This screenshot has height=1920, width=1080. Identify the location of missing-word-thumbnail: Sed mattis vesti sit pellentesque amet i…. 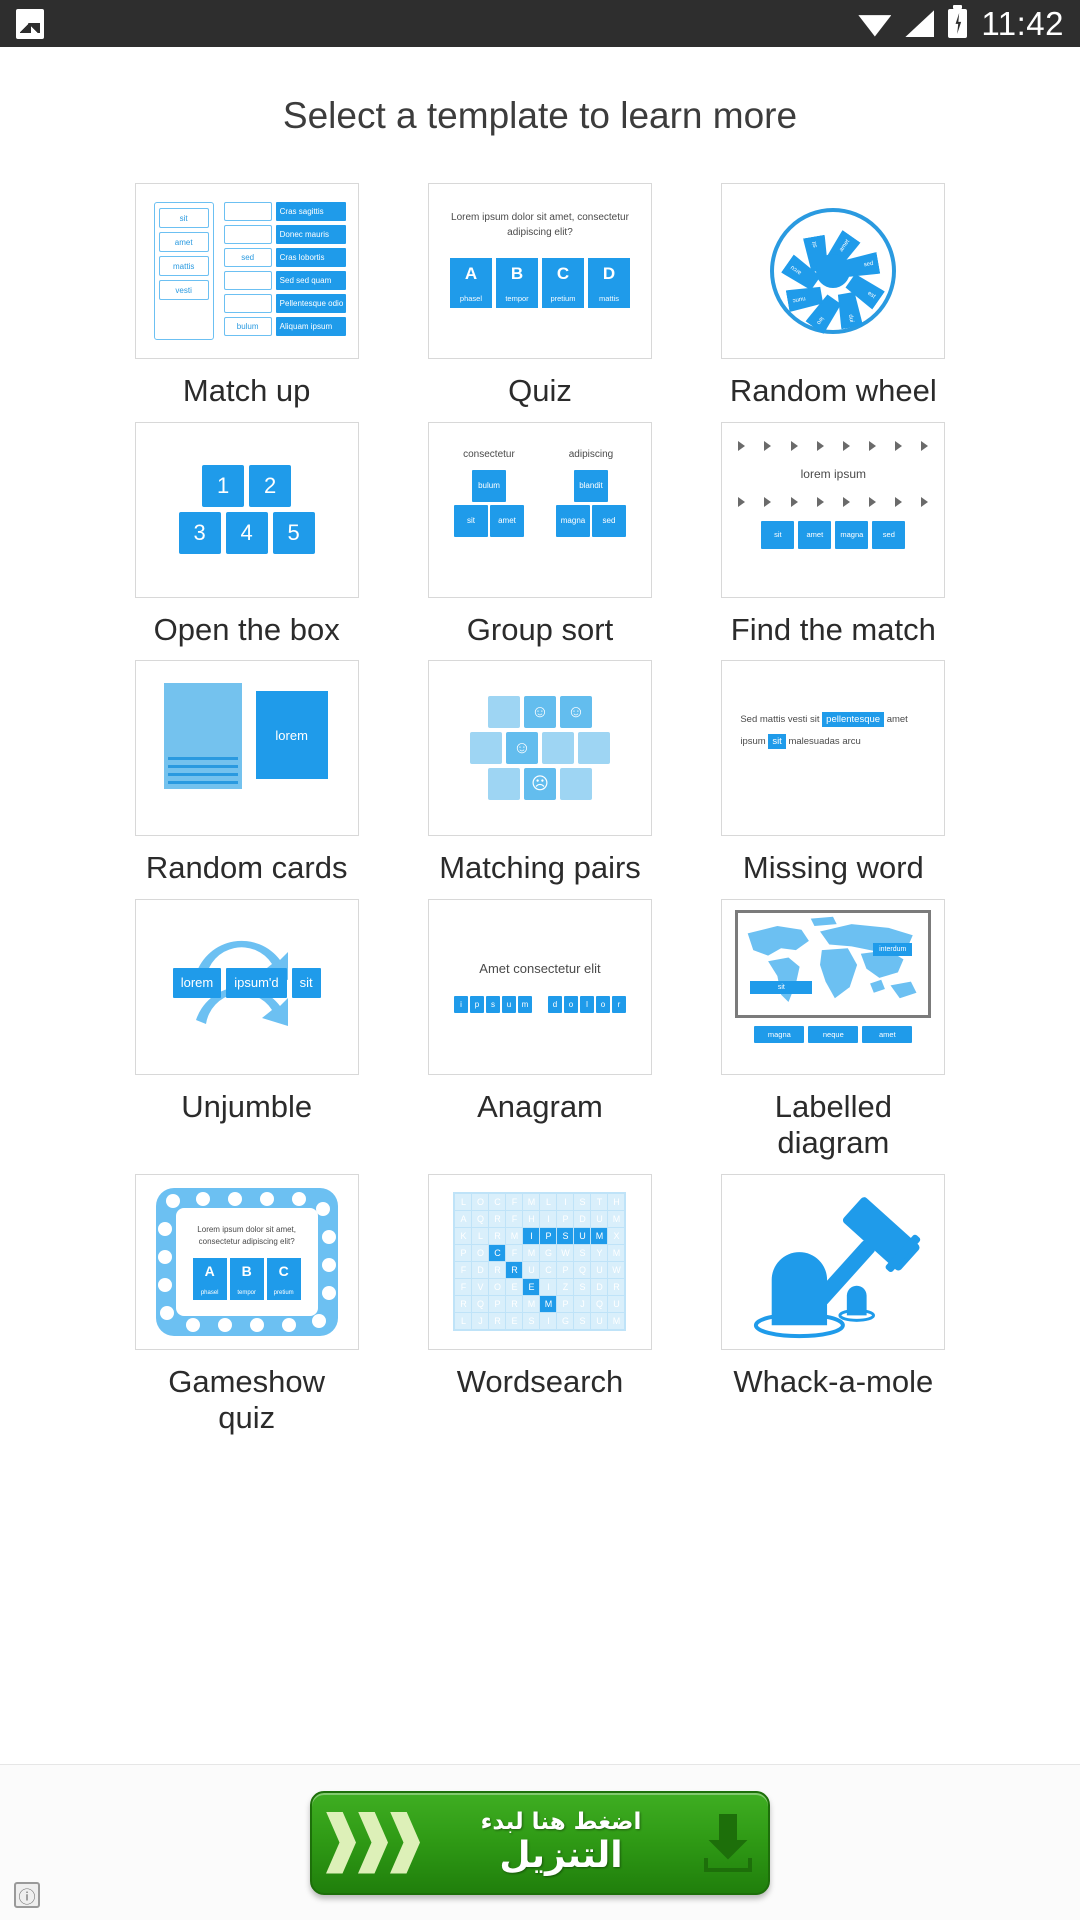
(833, 748).